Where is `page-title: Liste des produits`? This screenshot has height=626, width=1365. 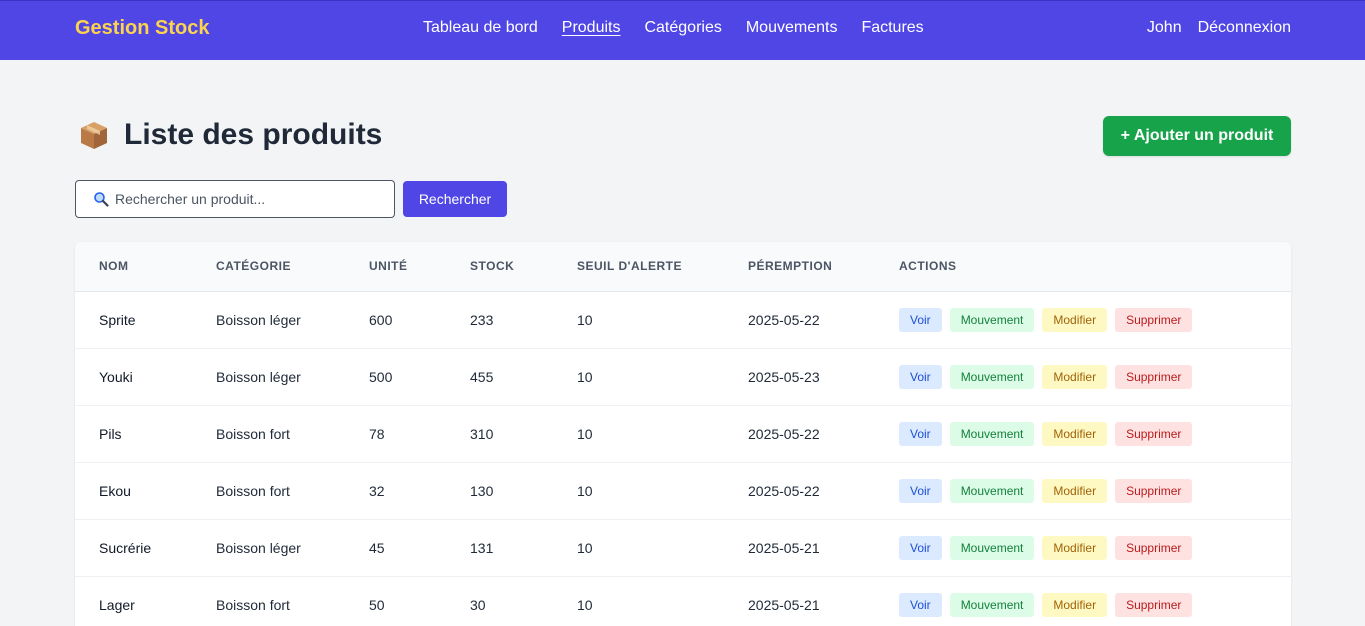
page-title: Liste des produits is located at coordinates (253, 134).